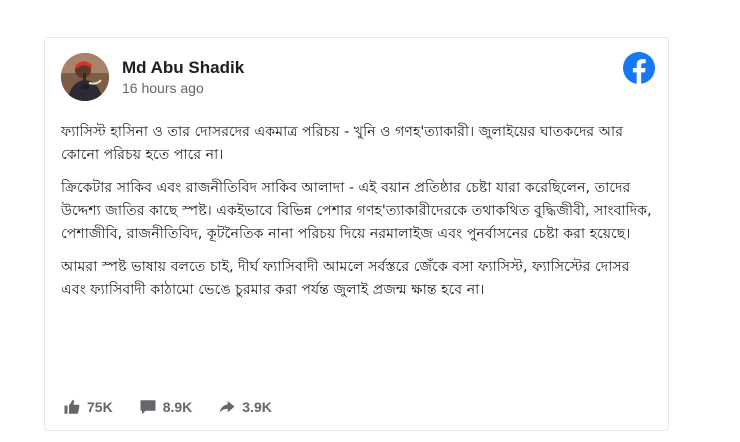 The image size is (740, 442). I want to click on post-timestamp: 16 hours ago, so click(163, 88).